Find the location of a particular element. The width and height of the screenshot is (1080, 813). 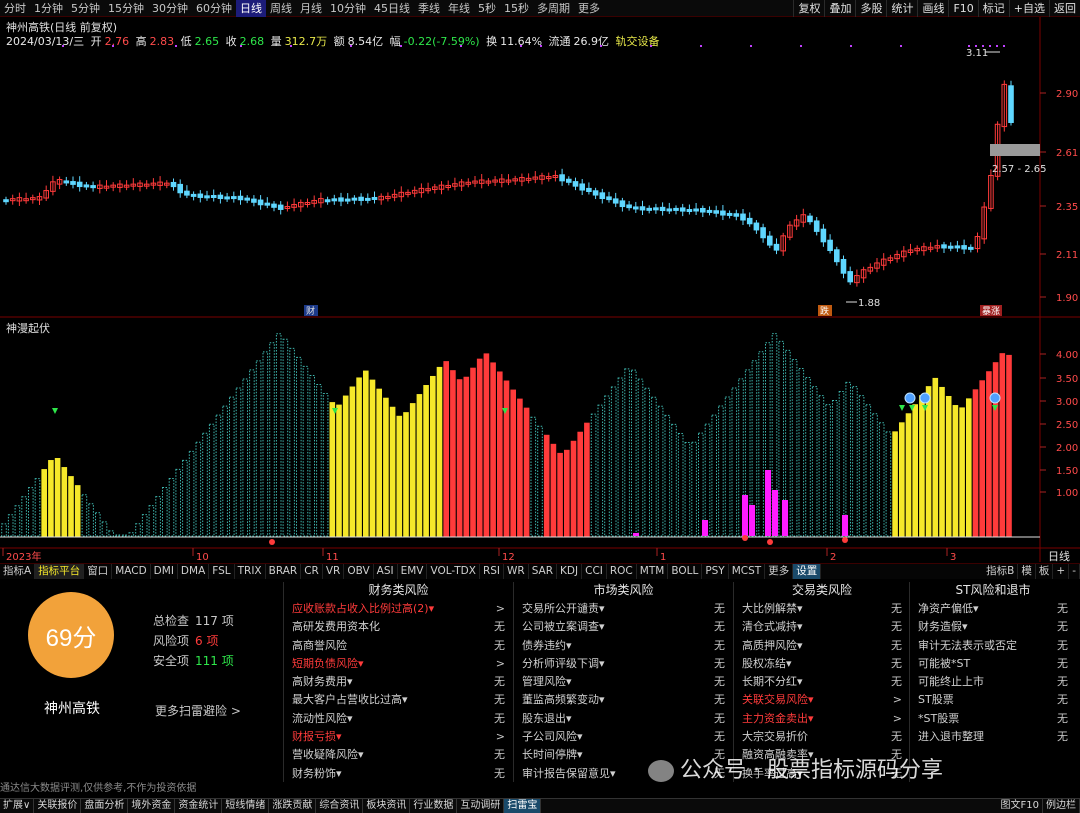

risk-item: 大宗交易折价 无 is located at coordinates (822, 737).